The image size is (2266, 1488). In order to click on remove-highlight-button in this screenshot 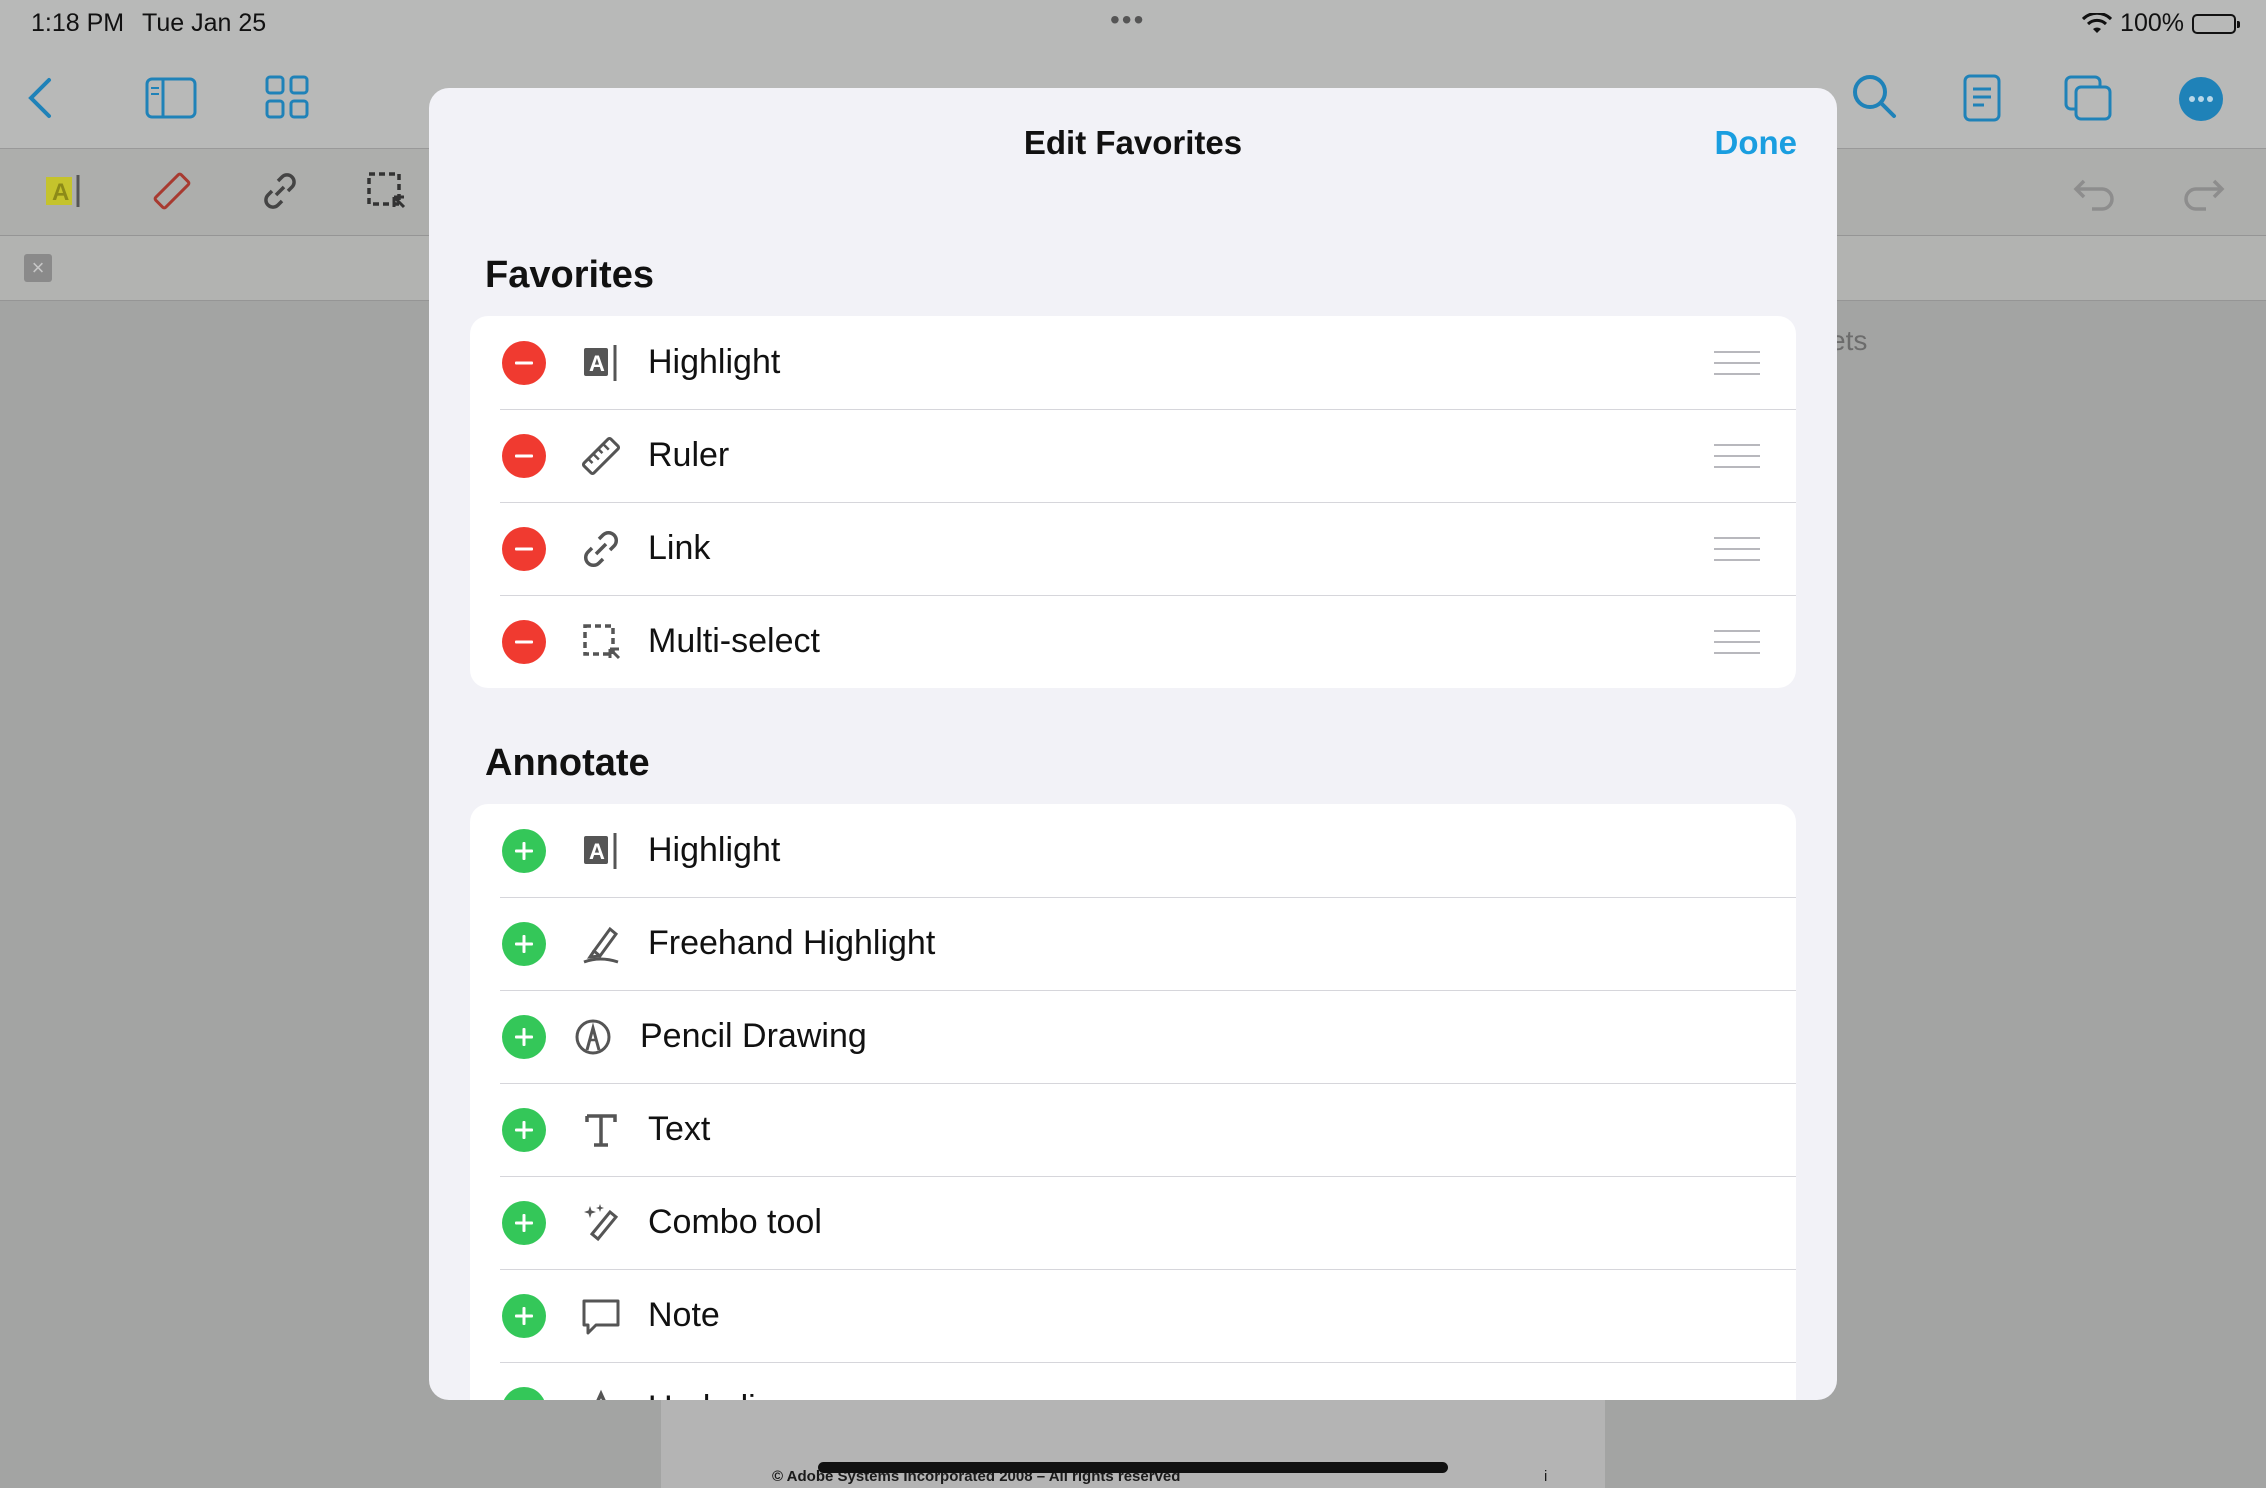, I will do `click(524, 362)`.